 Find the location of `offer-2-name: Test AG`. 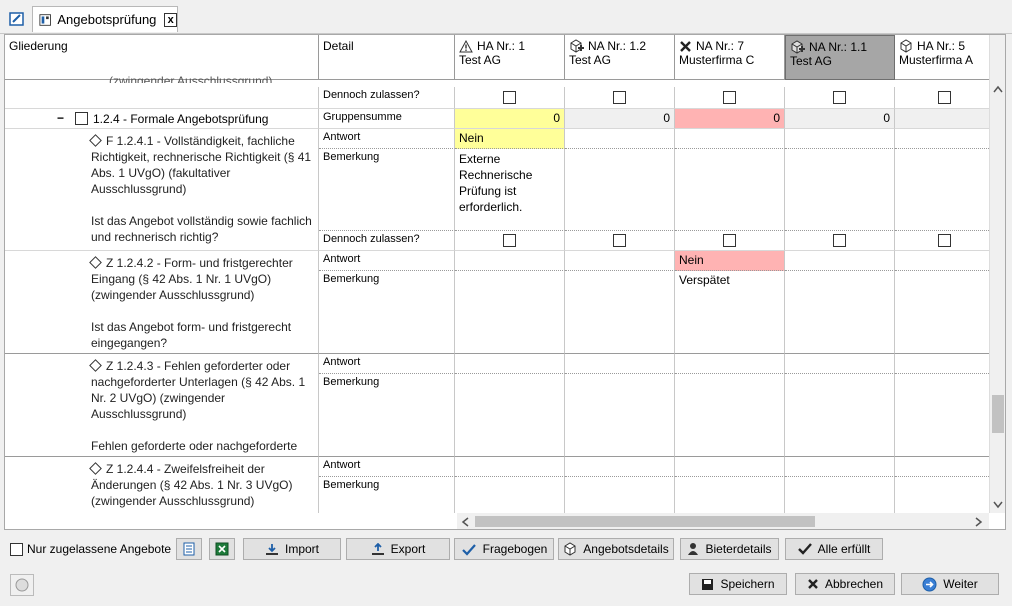

offer-2-name: Test AG is located at coordinates (590, 60).